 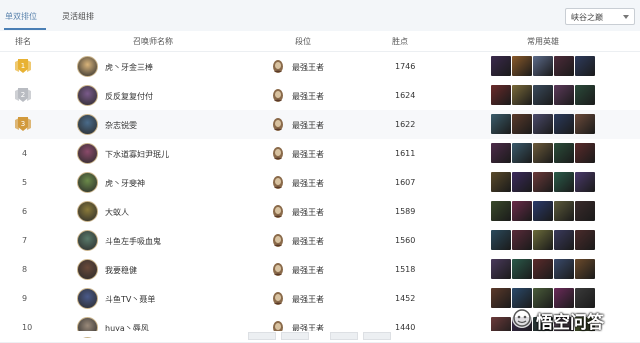 What do you see at coordinates (25, 182) in the screenshot?
I see `rank-number: 5` at bounding box center [25, 182].